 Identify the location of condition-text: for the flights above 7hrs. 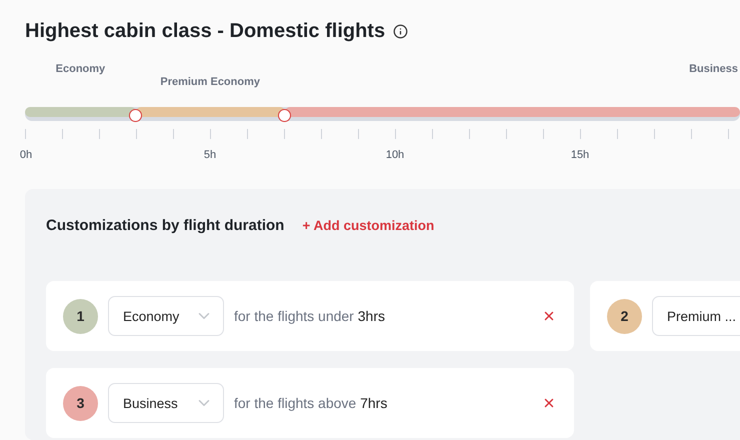
(311, 403).